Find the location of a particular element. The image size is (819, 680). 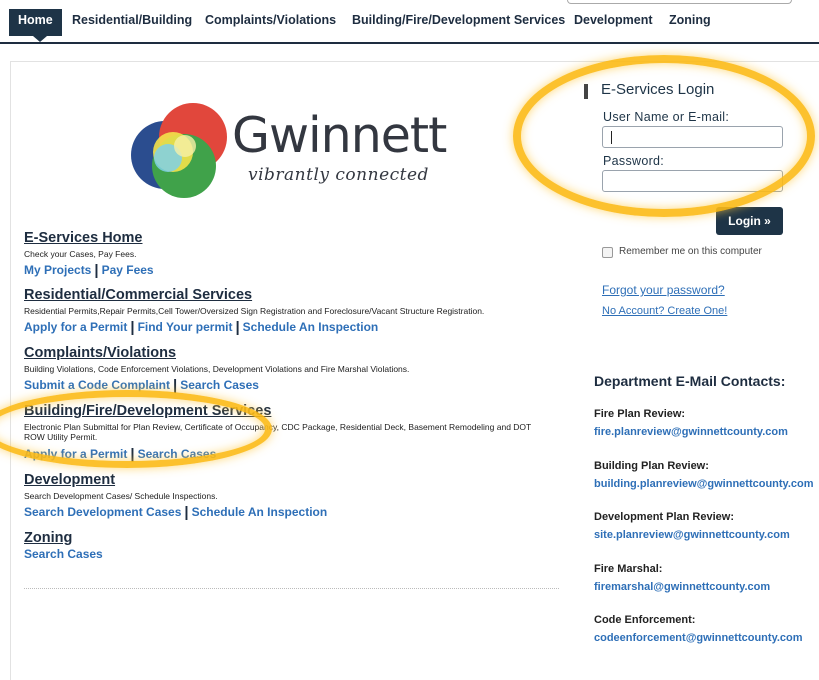

section-links: Search Cases is located at coordinates (63, 554).